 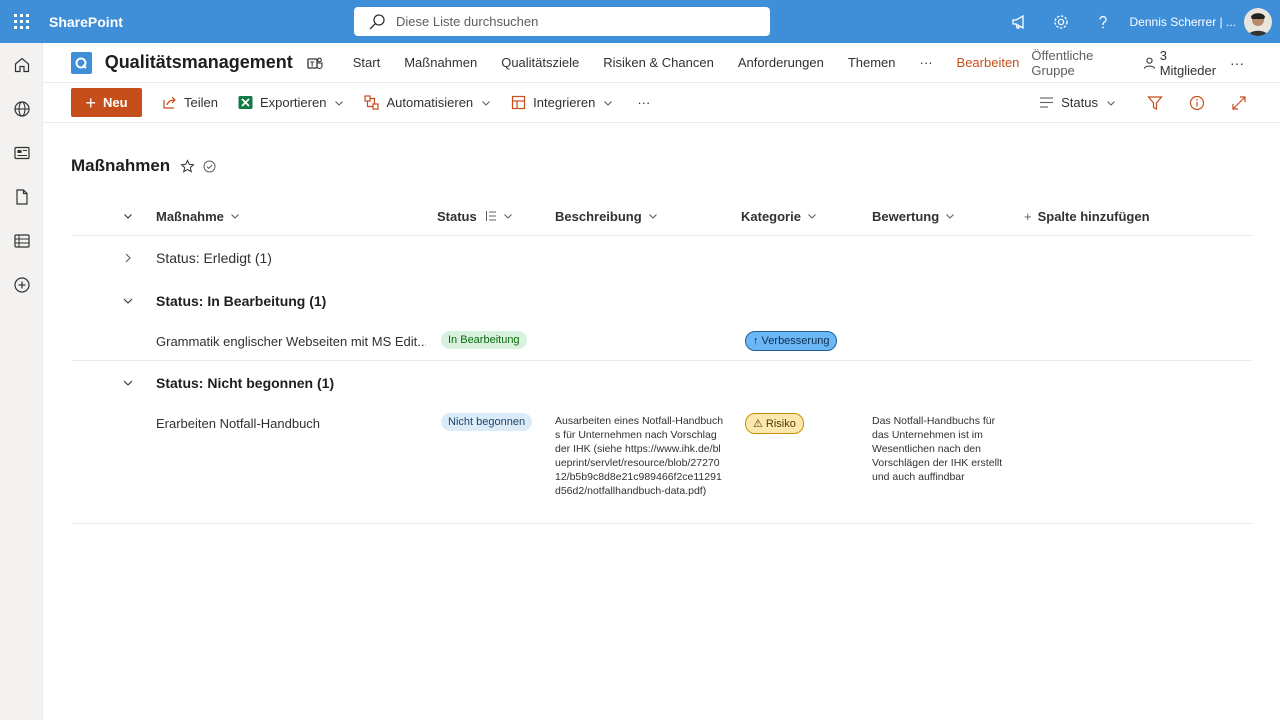 What do you see at coordinates (1062, 62) in the screenshot?
I see `group-type: Öffentliche Gruppe` at bounding box center [1062, 62].